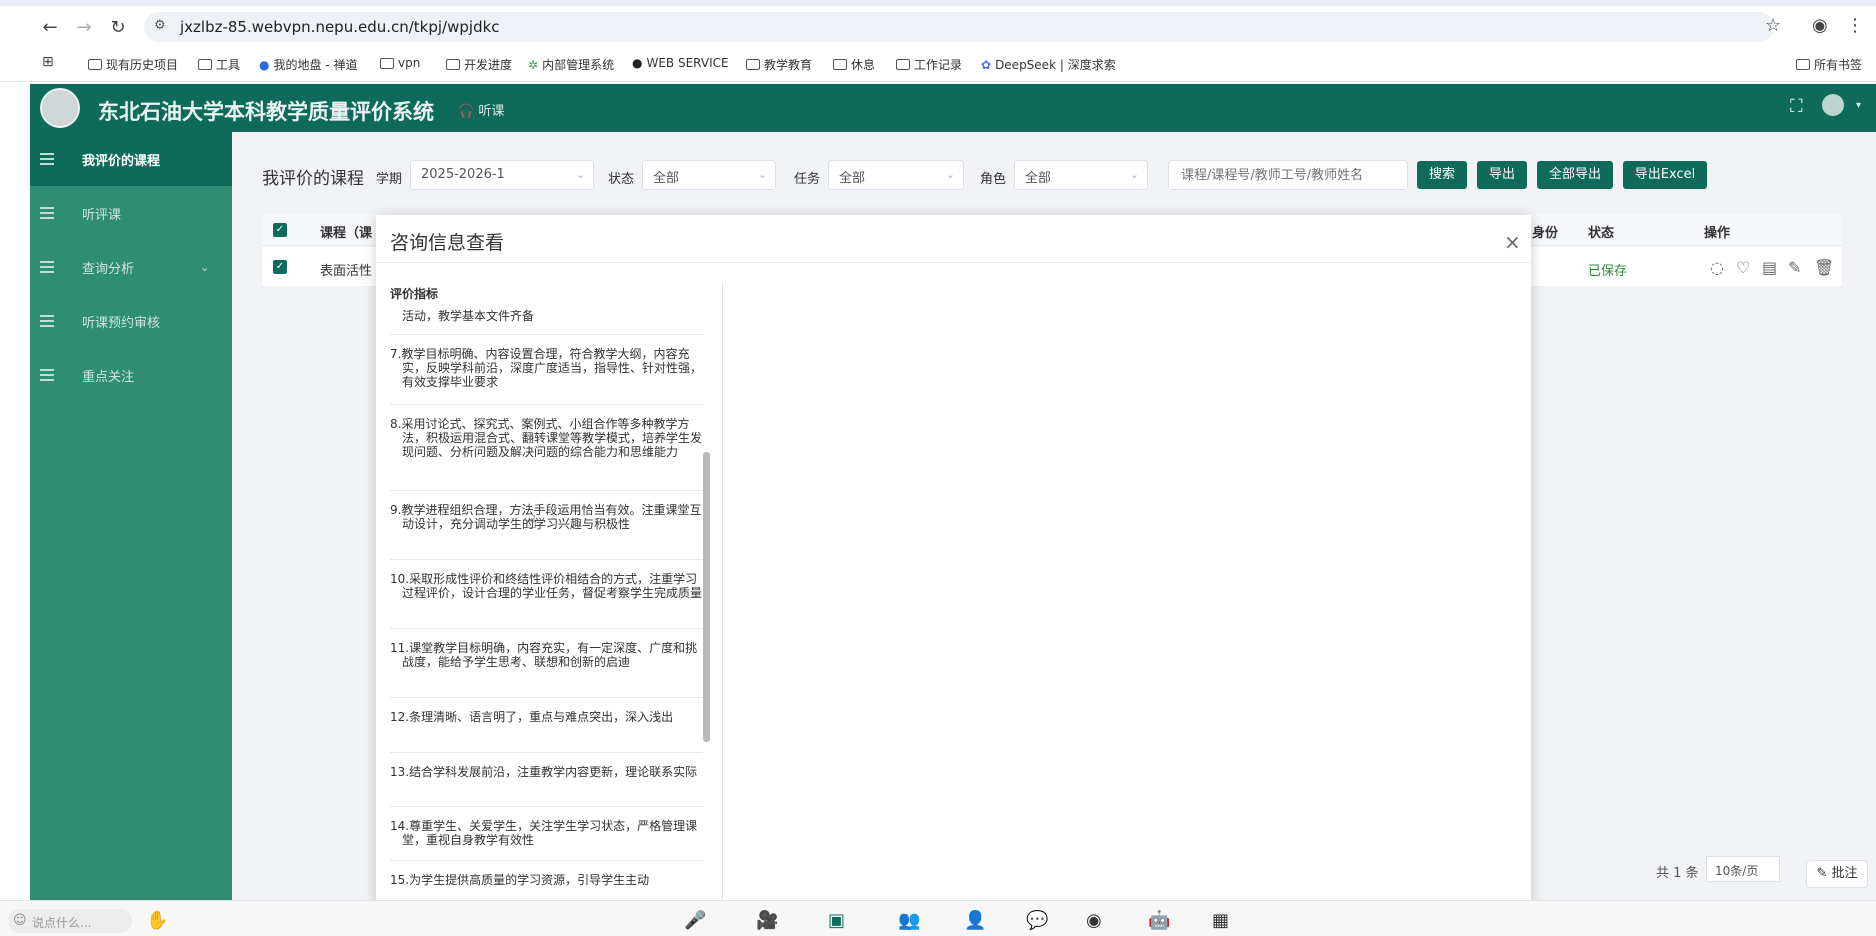  I want to click on chat-icon: 💬, so click(1037, 920).